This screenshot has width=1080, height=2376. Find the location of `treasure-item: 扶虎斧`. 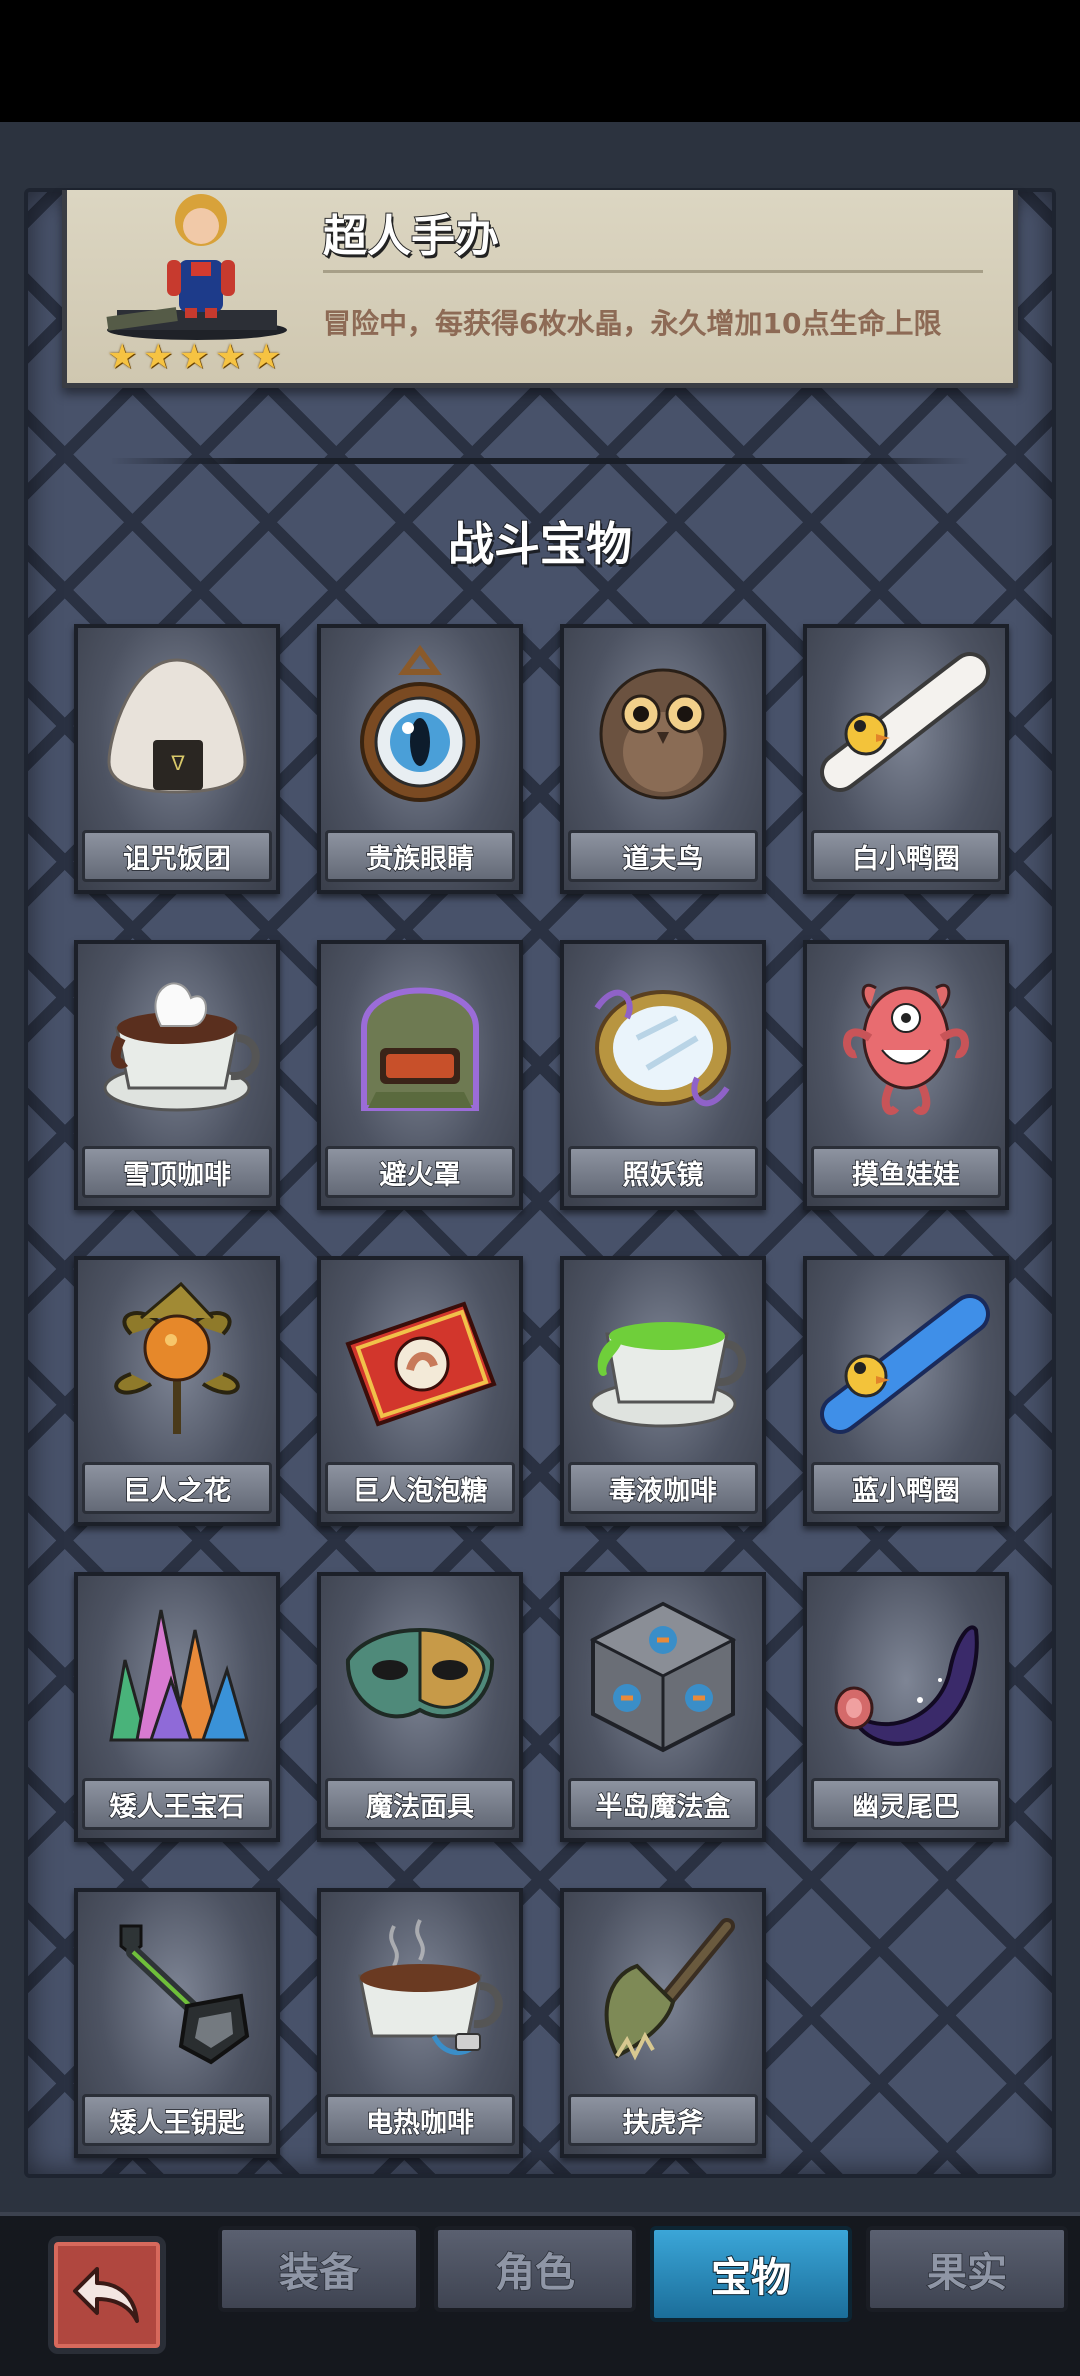

treasure-item: 扶虎斧 is located at coordinates (663, 2023).